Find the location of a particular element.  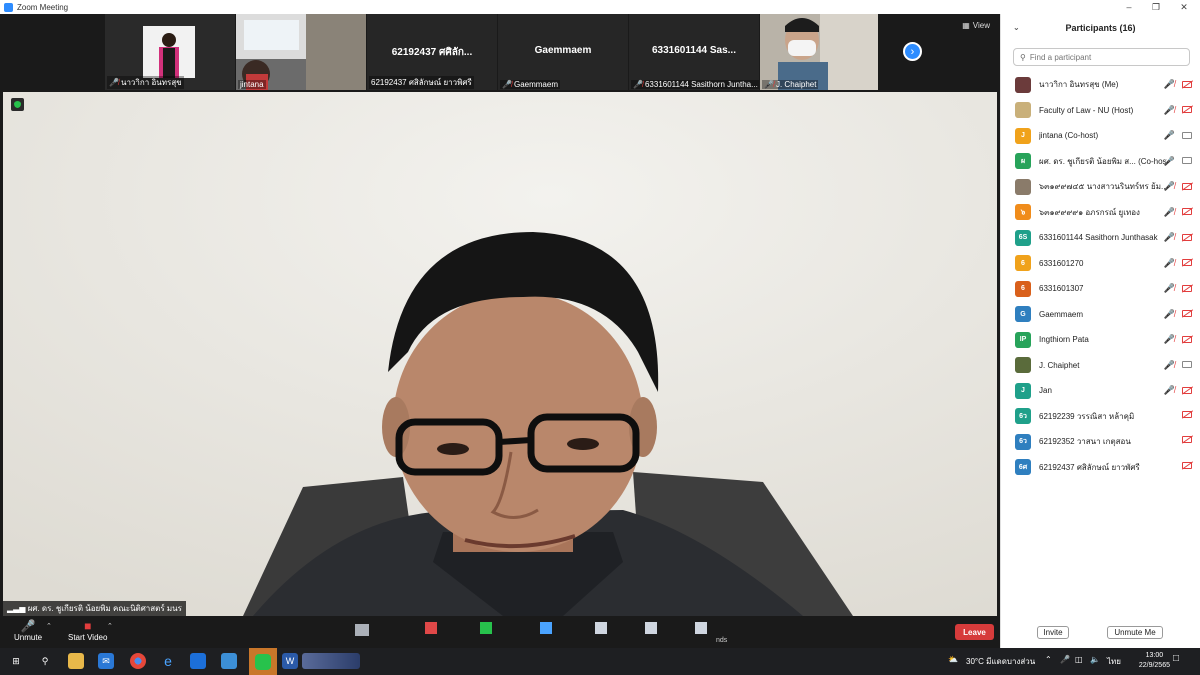

unmute-button: 🎤 Unmute is located at coordinates (28, 630).